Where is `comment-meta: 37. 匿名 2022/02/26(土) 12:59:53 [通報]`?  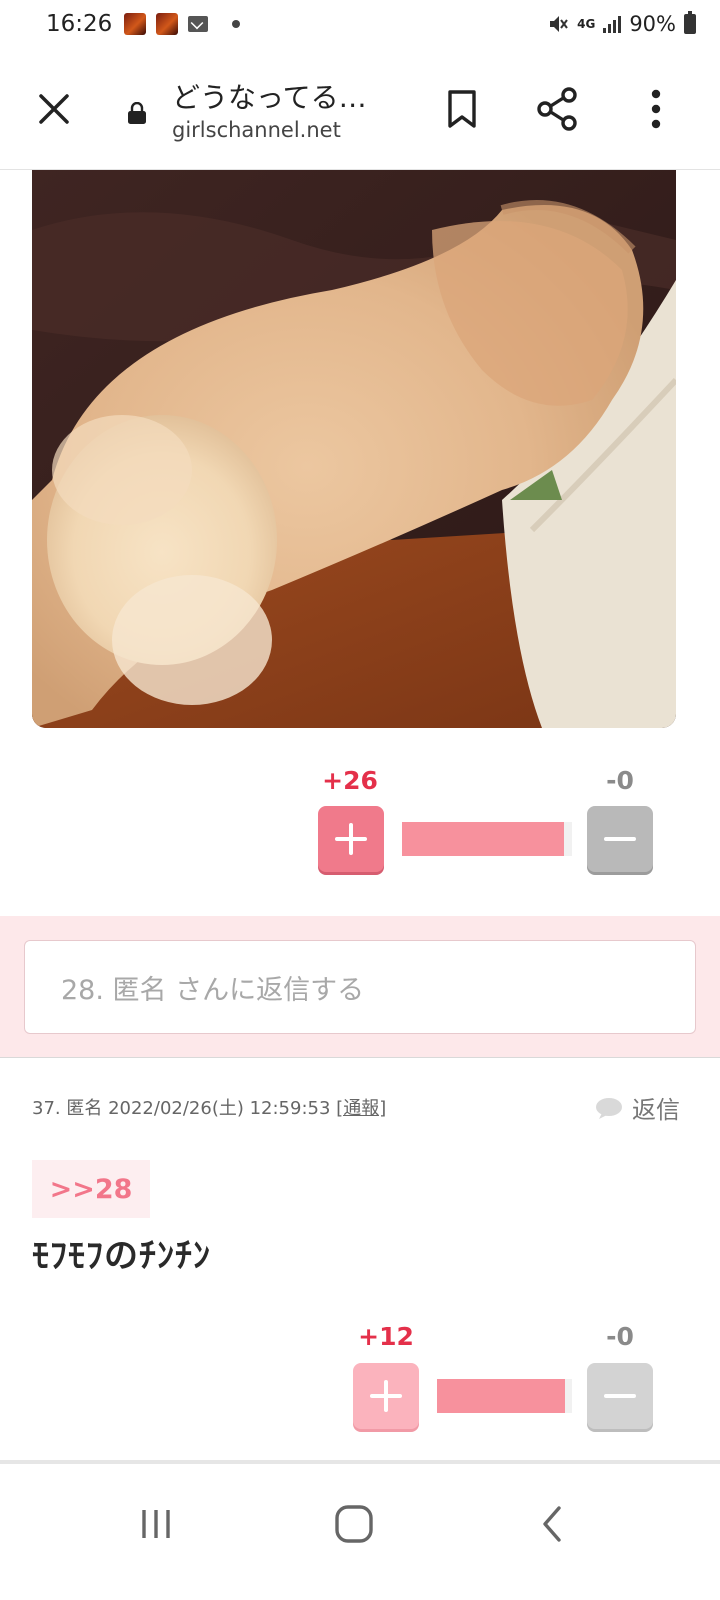
comment-meta: 37. 匿名 2022/02/26(土) 12:59:53 [通報] is located at coordinates (209, 1107).